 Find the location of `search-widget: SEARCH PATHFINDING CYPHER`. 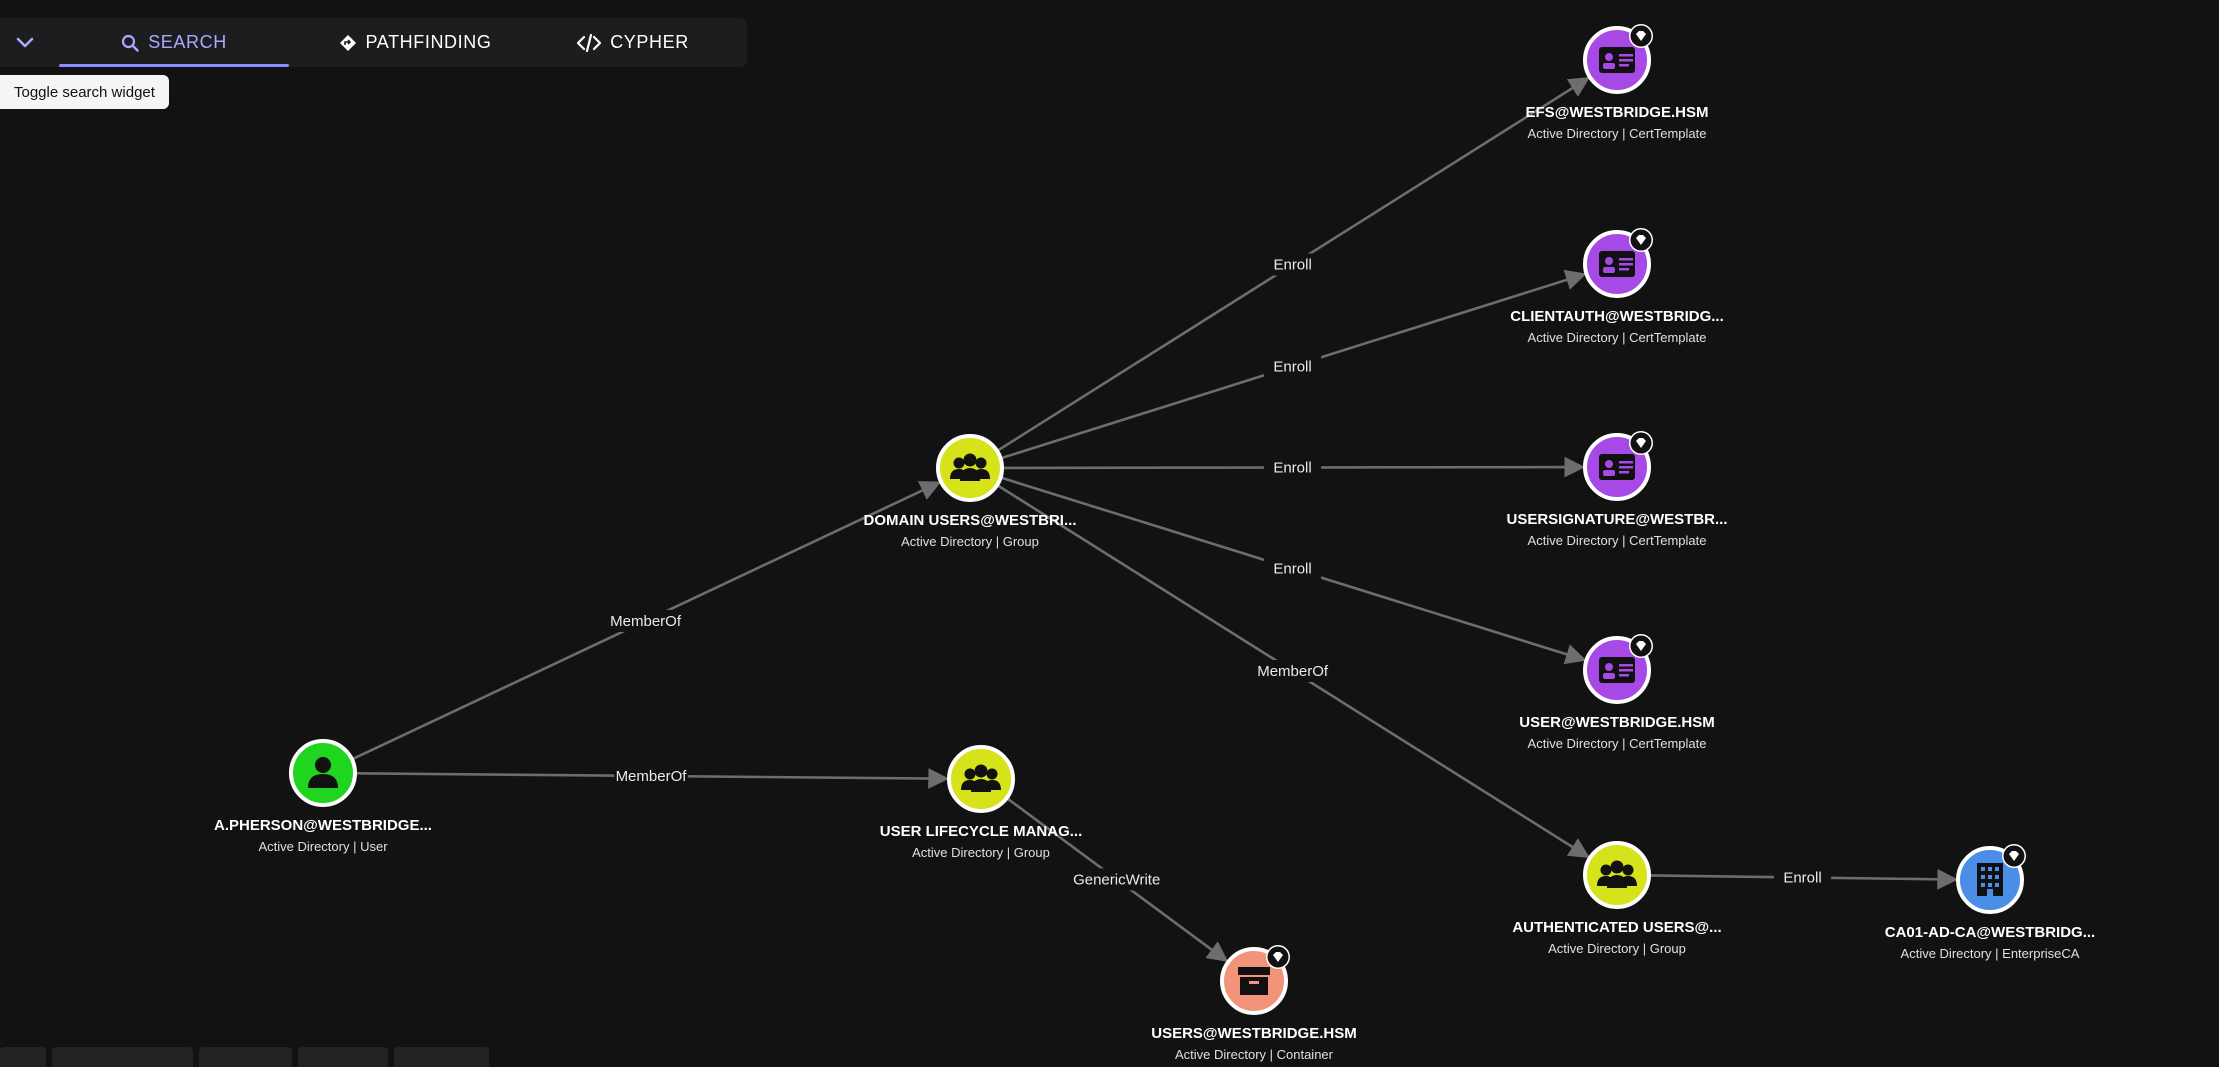

search-widget: SEARCH PATHFINDING CYPHER is located at coordinates (373, 42).